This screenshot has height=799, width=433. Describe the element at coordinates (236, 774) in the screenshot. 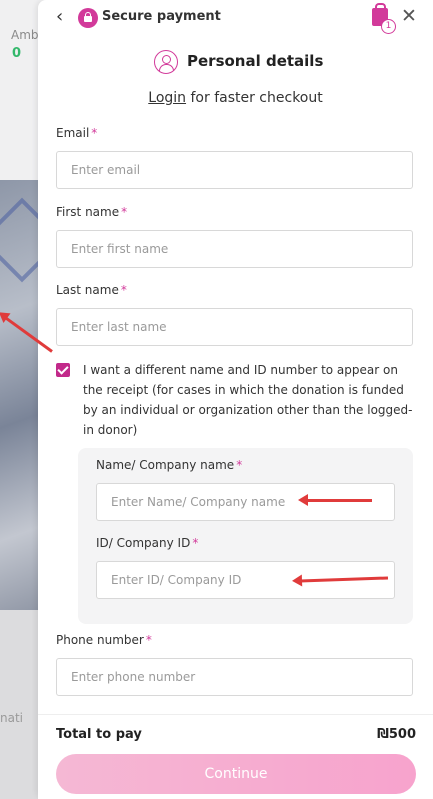

I see `continue-button: Continue` at that location.